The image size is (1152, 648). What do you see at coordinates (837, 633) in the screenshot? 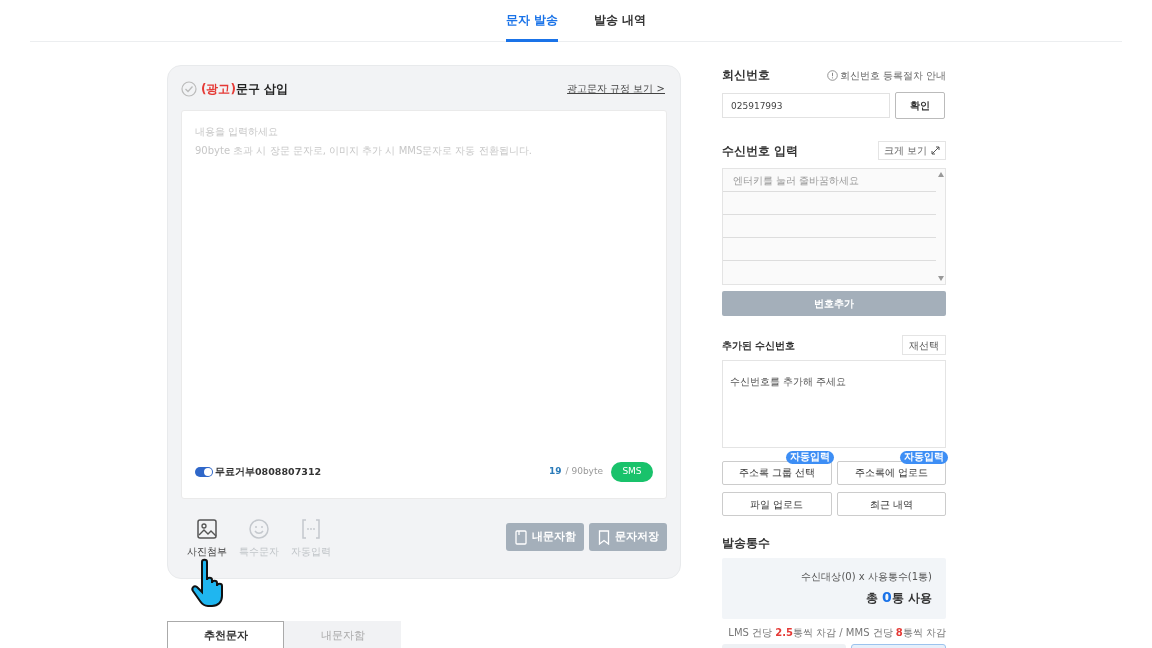
I see `deduction-note: LMS 건당 2.5통씩 차감 / MMS 건당 8통씩 차감` at bounding box center [837, 633].